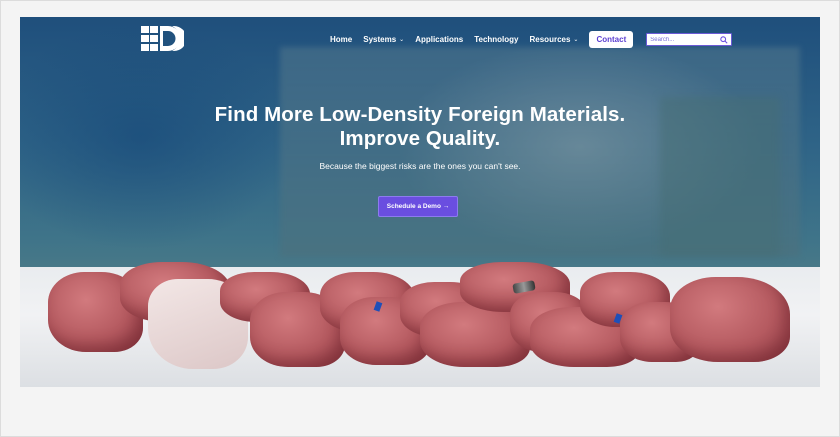  I want to click on nav-item-home: Home, so click(341, 39).